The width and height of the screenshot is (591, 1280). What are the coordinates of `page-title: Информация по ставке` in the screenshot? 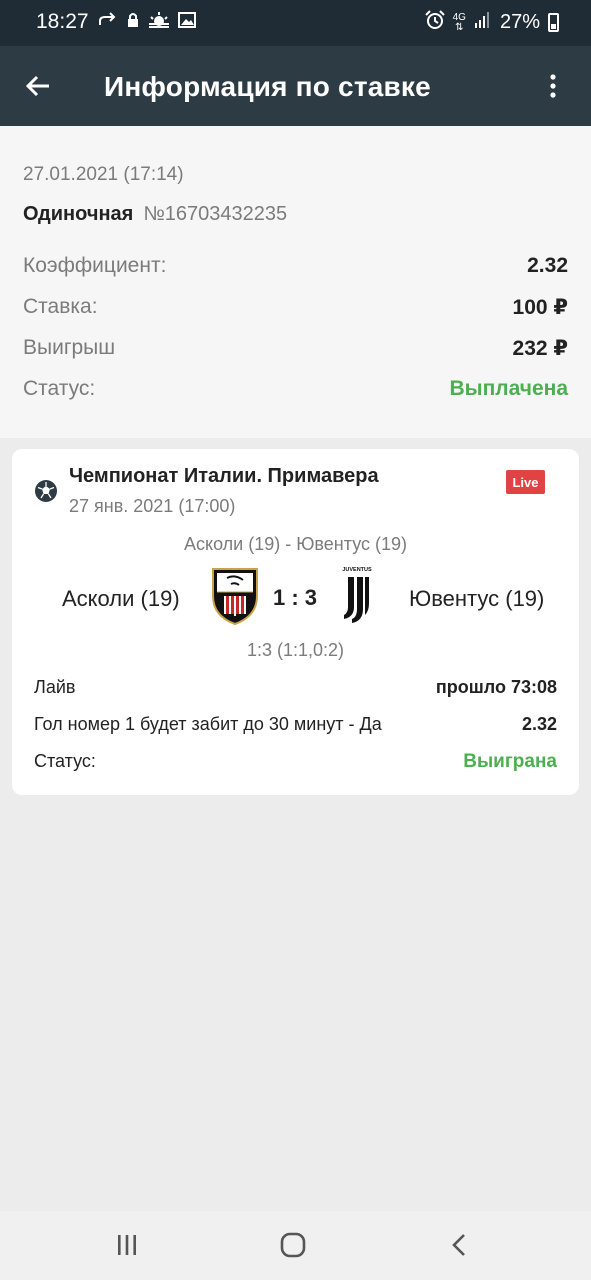 It's located at (267, 86).